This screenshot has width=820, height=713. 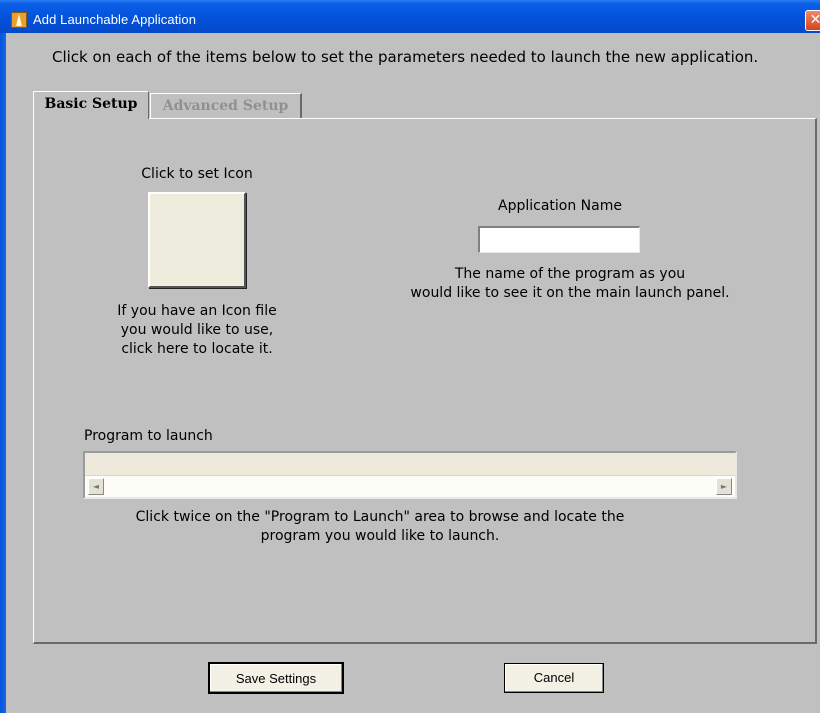 I want to click on program-help-line: program you would like to launch., so click(x=380, y=536).